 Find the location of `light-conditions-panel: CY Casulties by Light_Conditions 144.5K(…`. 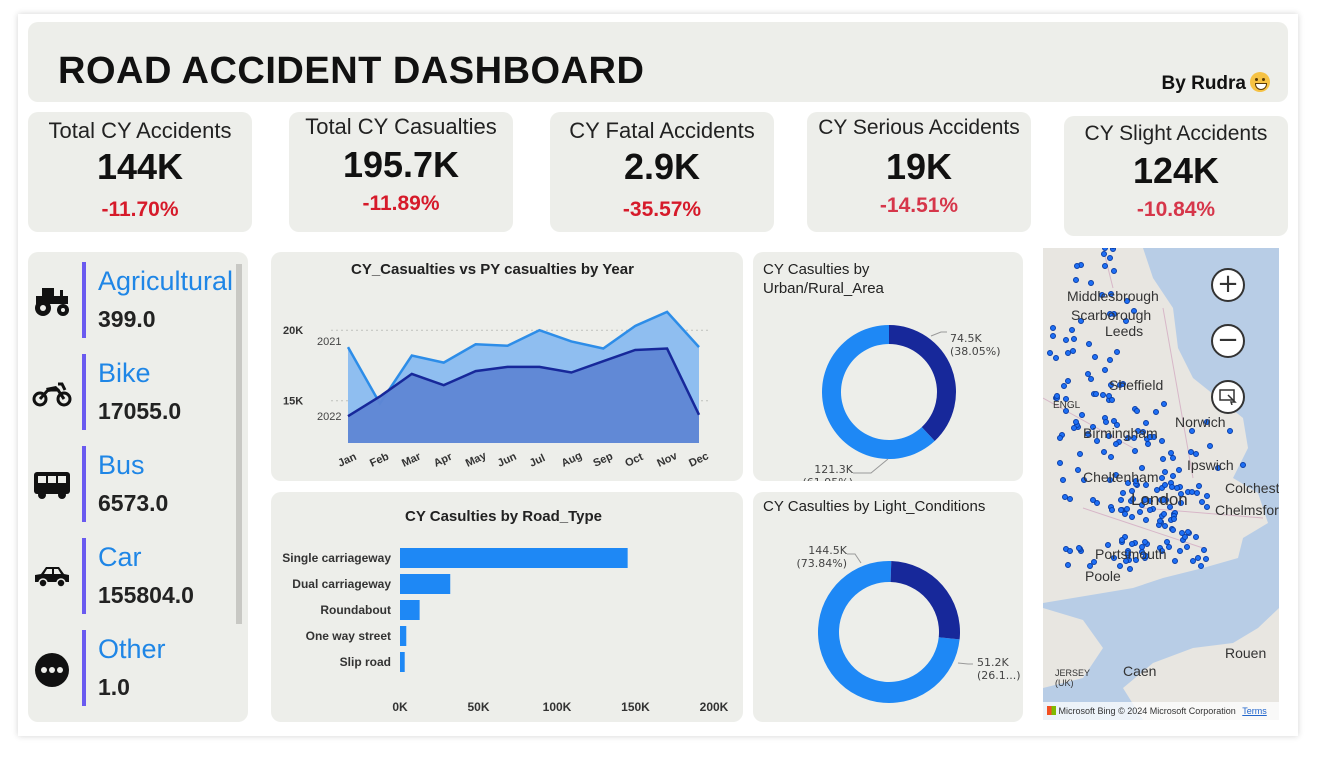

light-conditions-panel: CY Casulties by Light_Conditions 144.5K(… is located at coordinates (888, 607).